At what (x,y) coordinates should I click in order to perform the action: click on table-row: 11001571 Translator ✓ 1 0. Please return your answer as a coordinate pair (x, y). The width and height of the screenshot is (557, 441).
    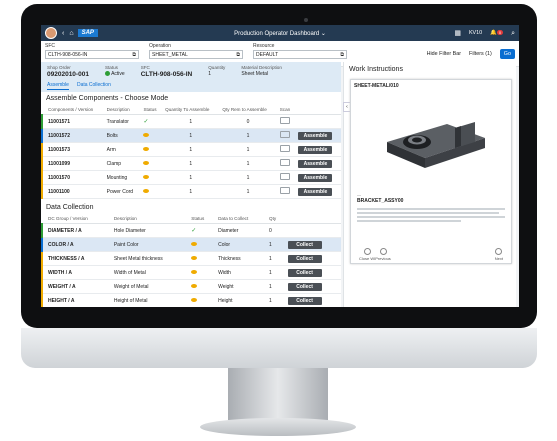
    Looking at the image, I should click on (191, 121).